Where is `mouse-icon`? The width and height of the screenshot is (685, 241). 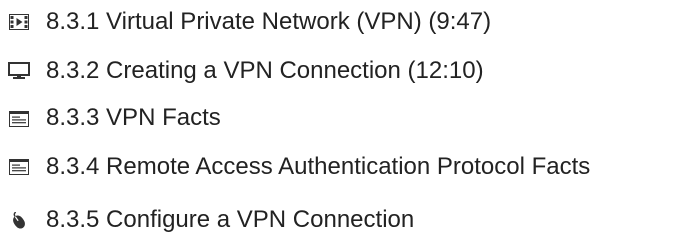
mouse-icon is located at coordinates (19, 221).